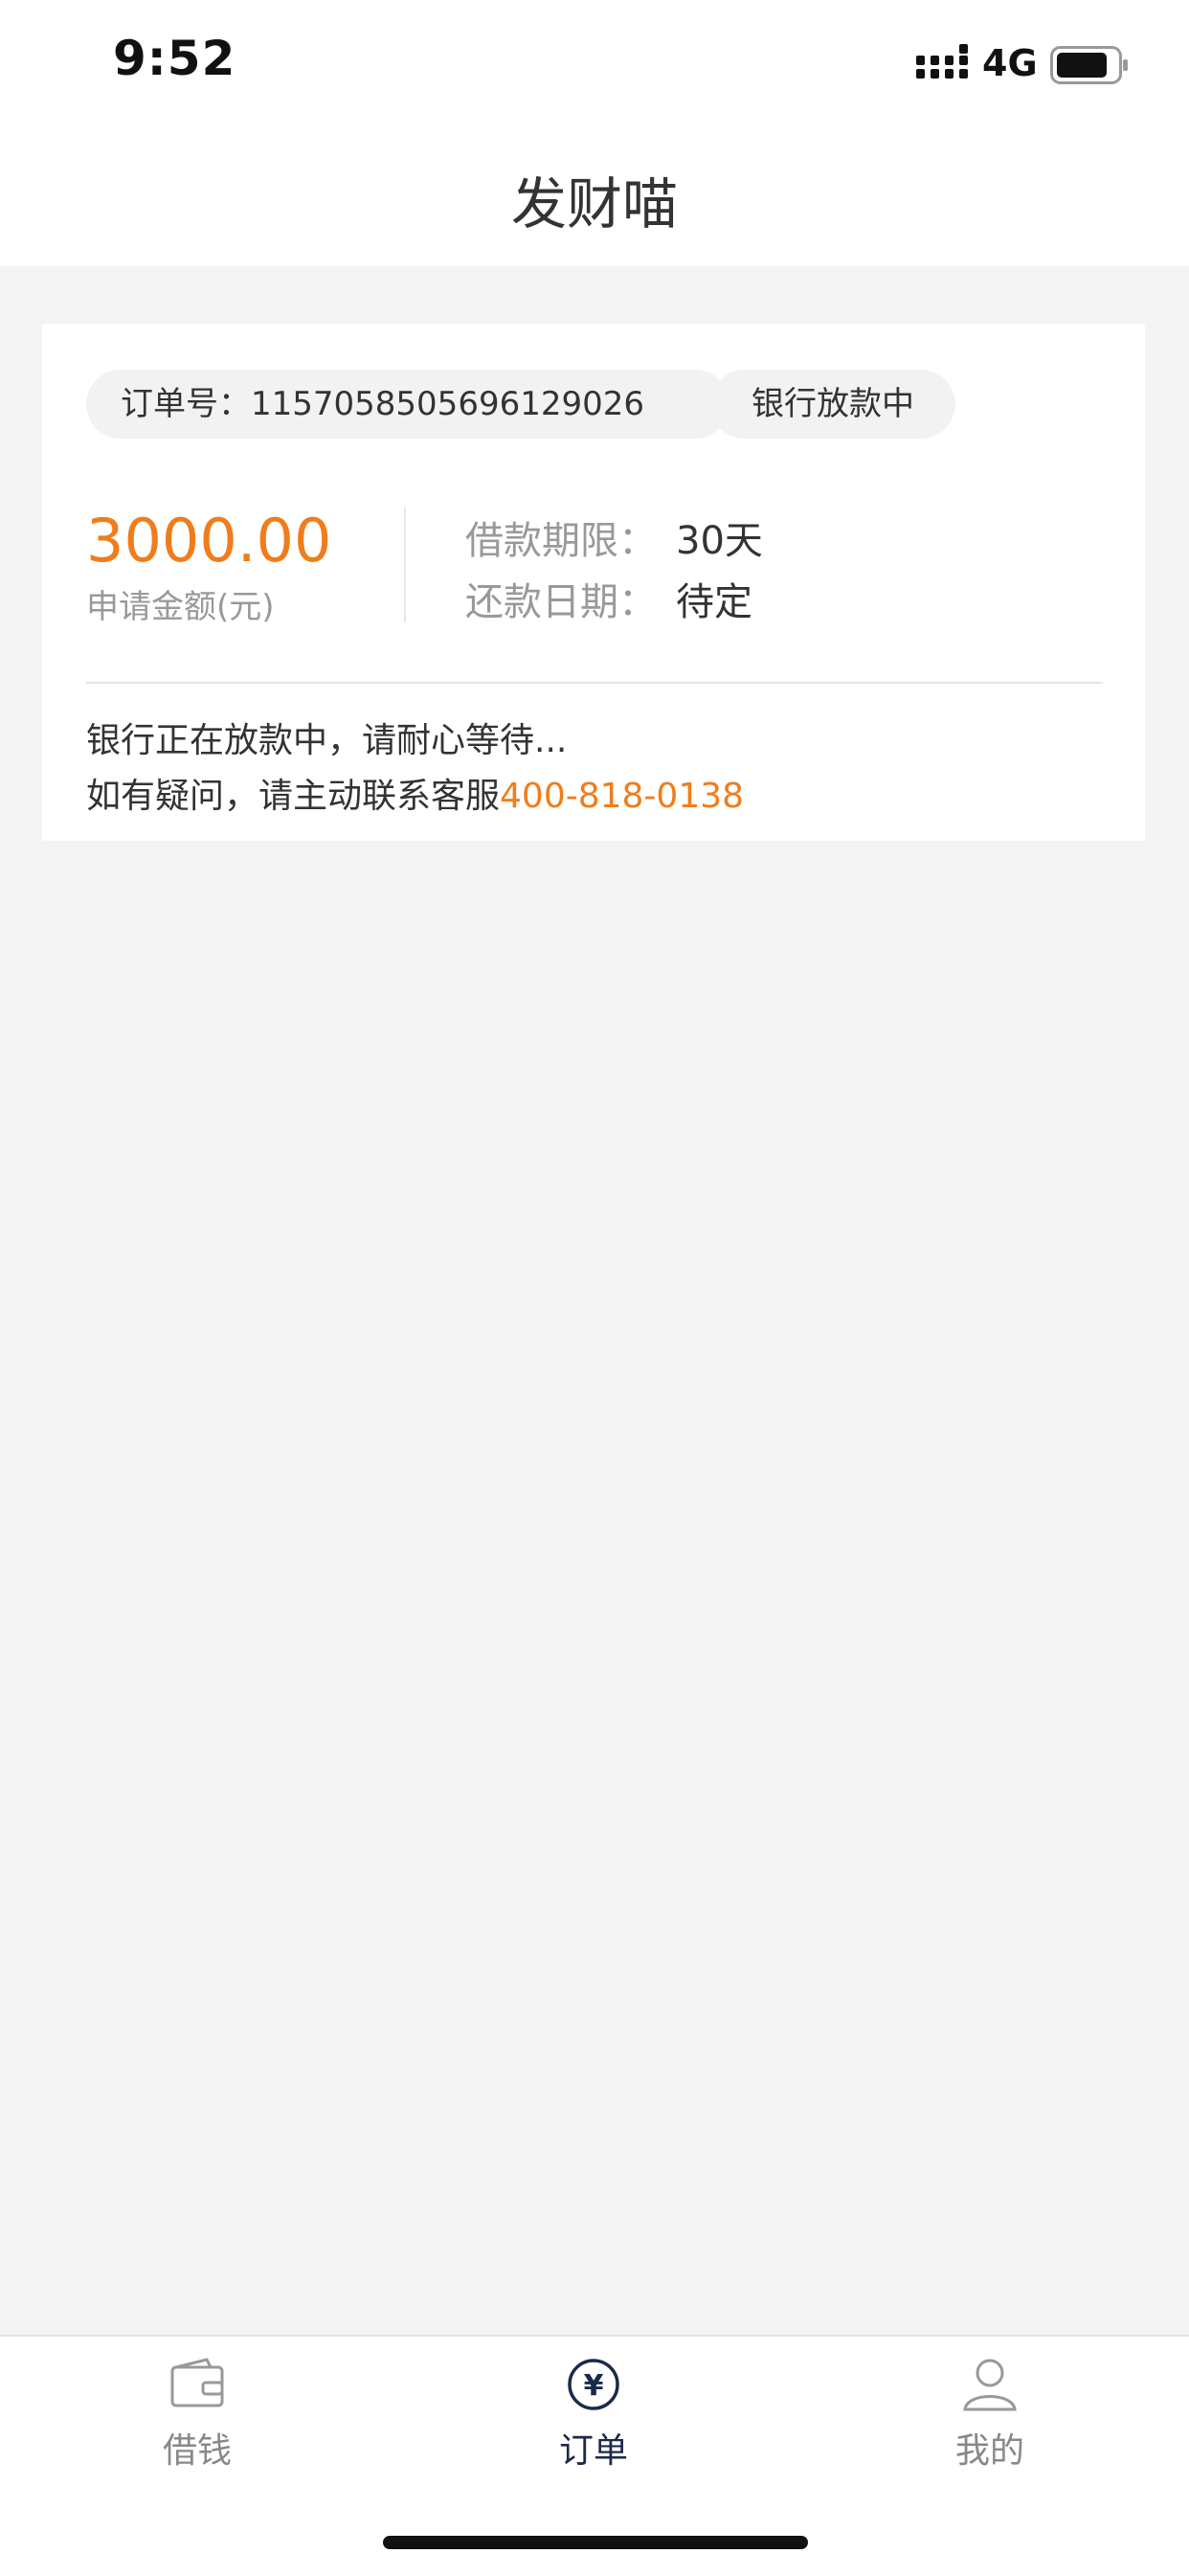 The width and height of the screenshot is (1189, 2576). I want to click on wallet-icon, so click(197, 2382).